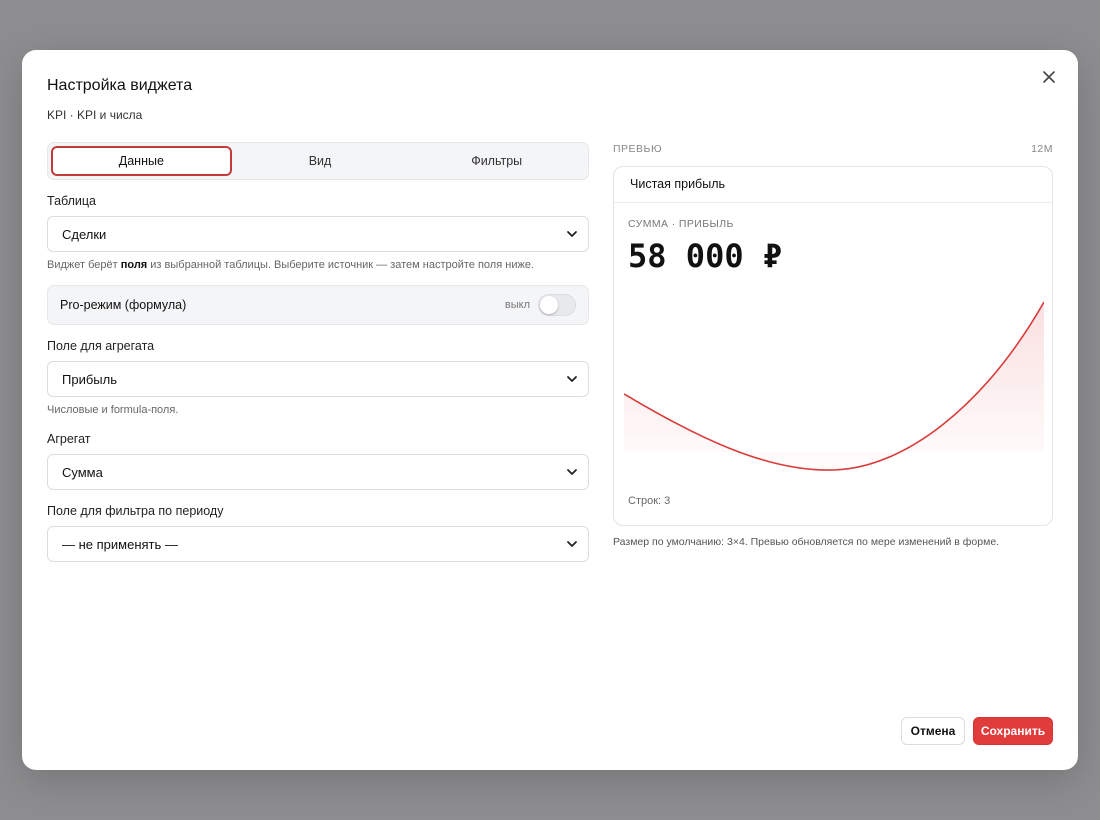  What do you see at coordinates (135, 511) in the screenshot?
I see `period-field-label: Поле для фильтра по периоду` at bounding box center [135, 511].